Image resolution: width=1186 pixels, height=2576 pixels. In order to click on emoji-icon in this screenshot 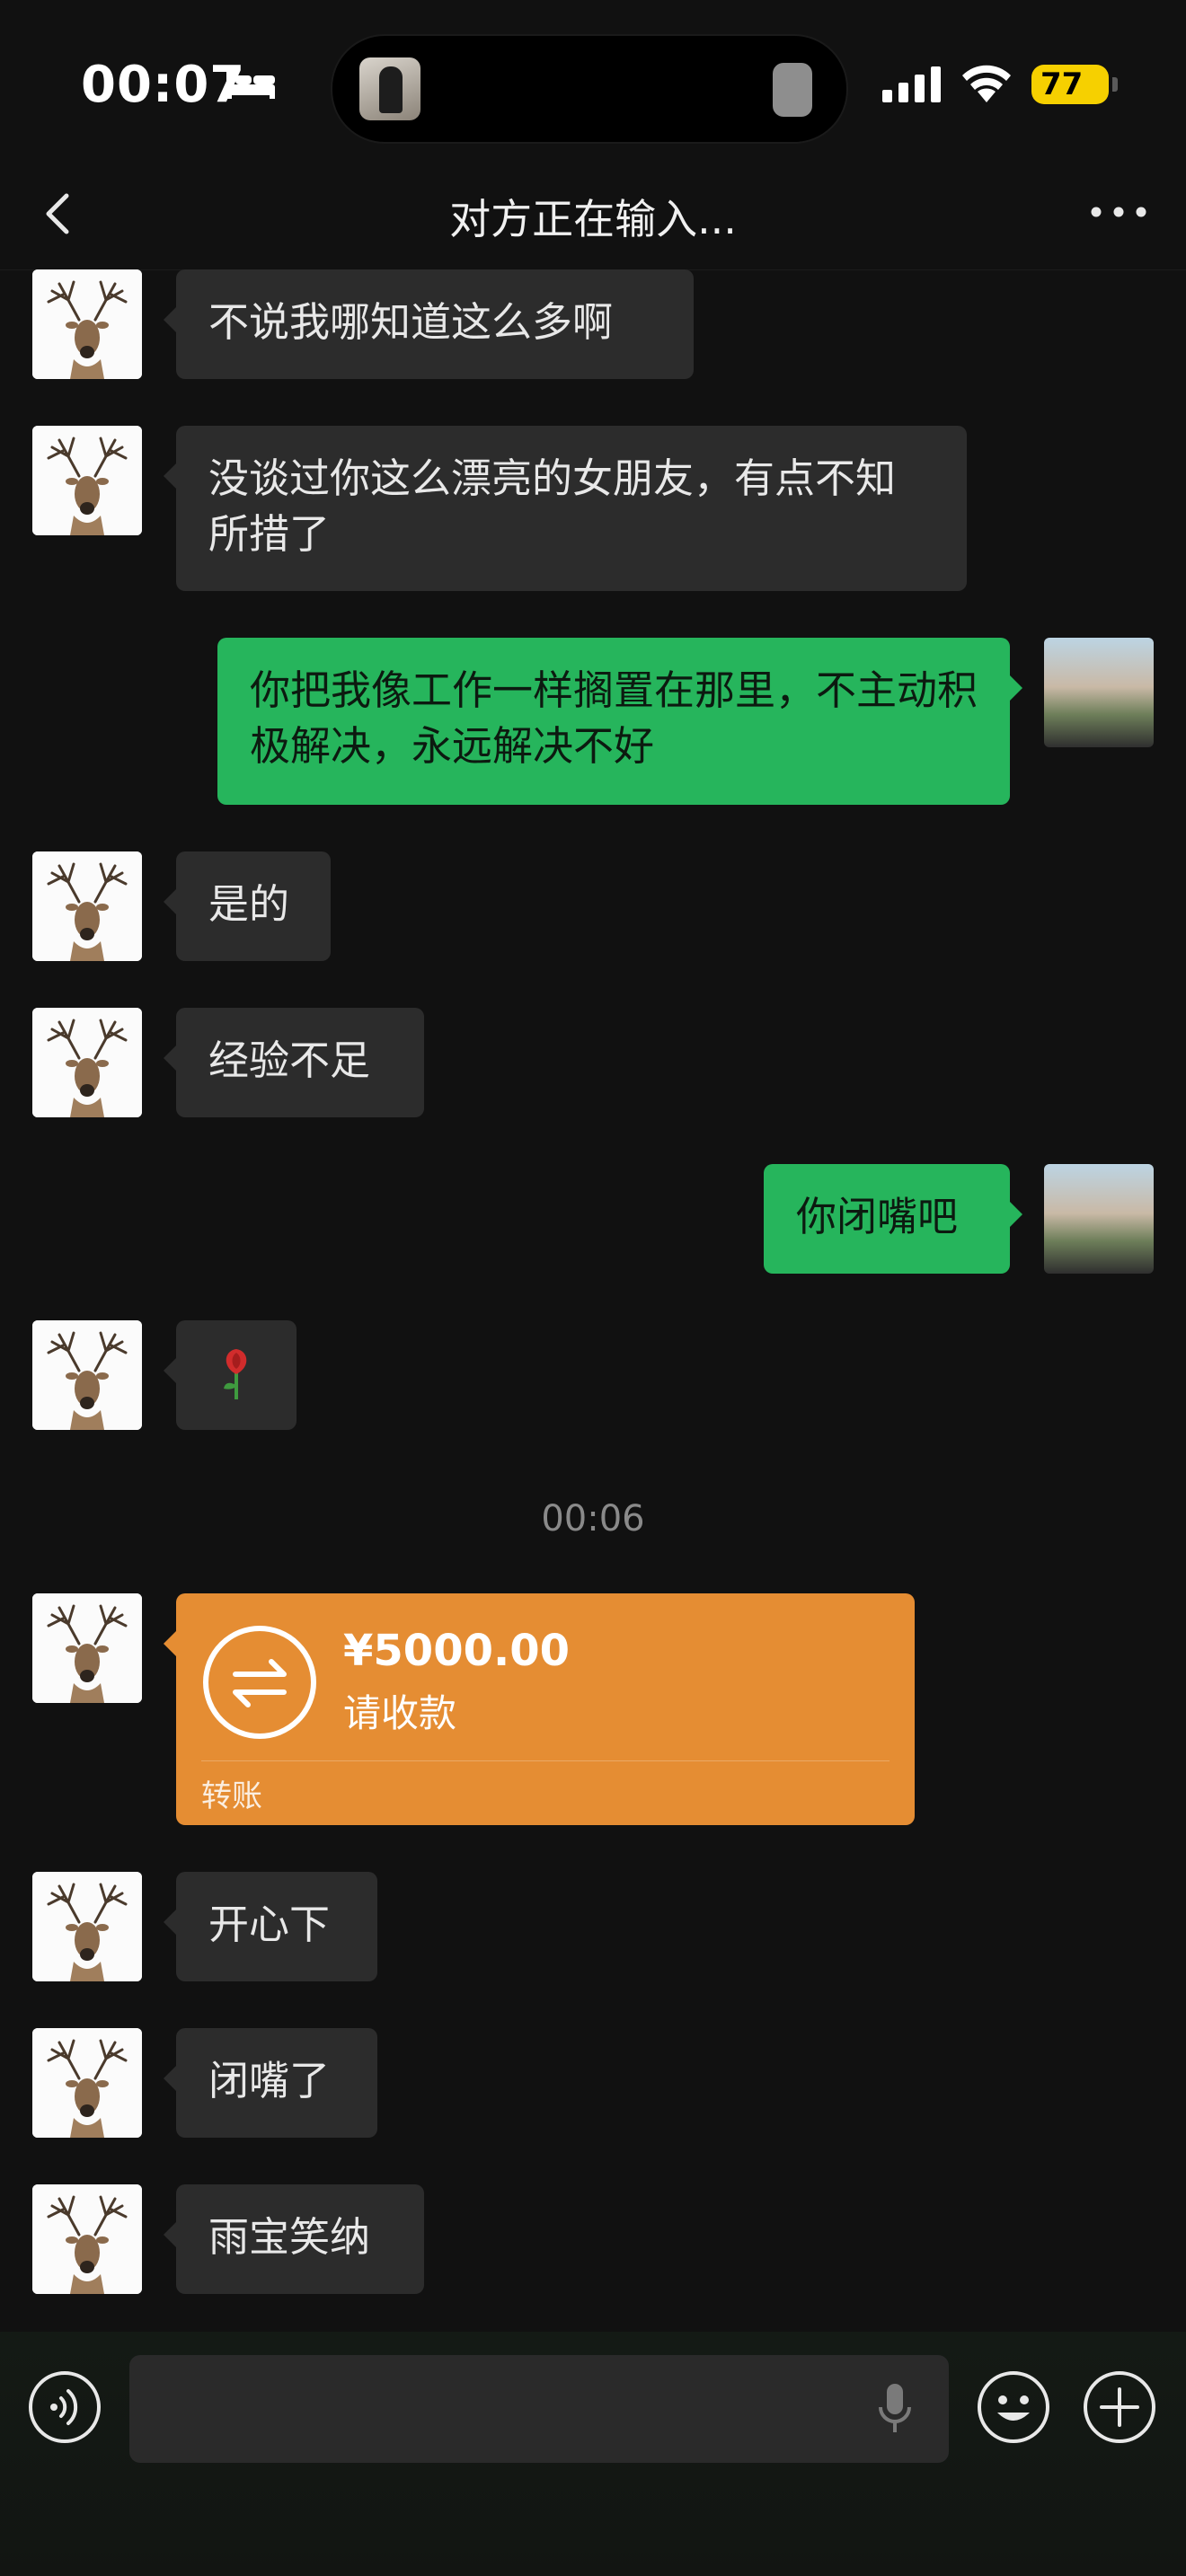, I will do `click(1013, 2407)`.